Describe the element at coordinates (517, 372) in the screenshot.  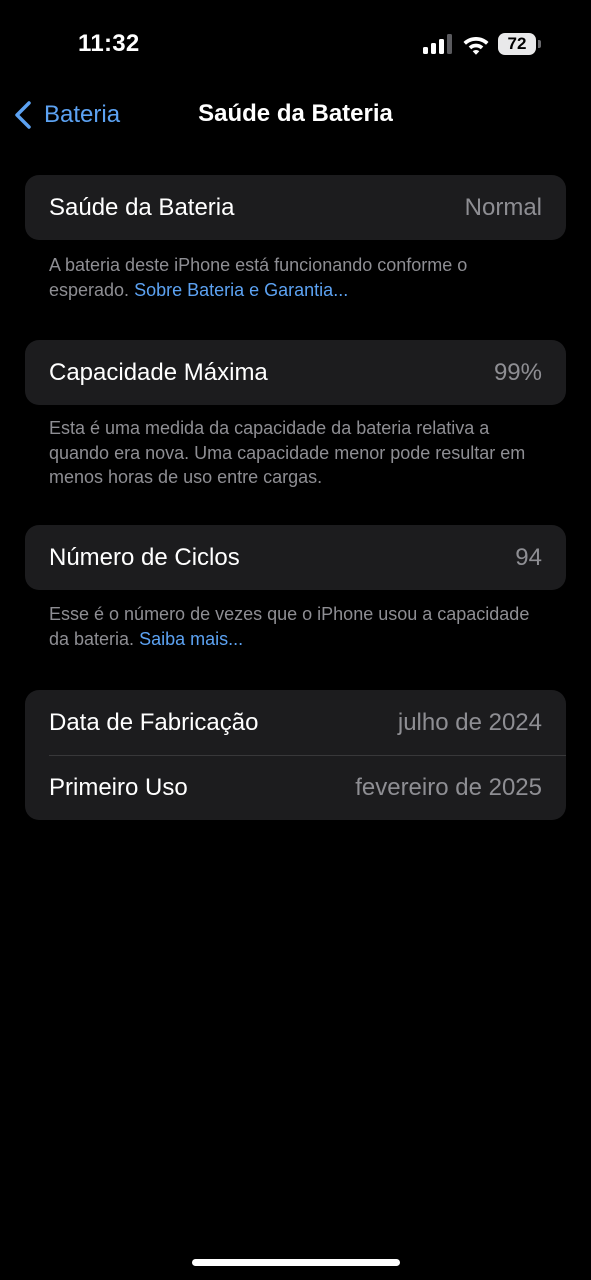
I see `max-capacity-value: 99%` at that location.